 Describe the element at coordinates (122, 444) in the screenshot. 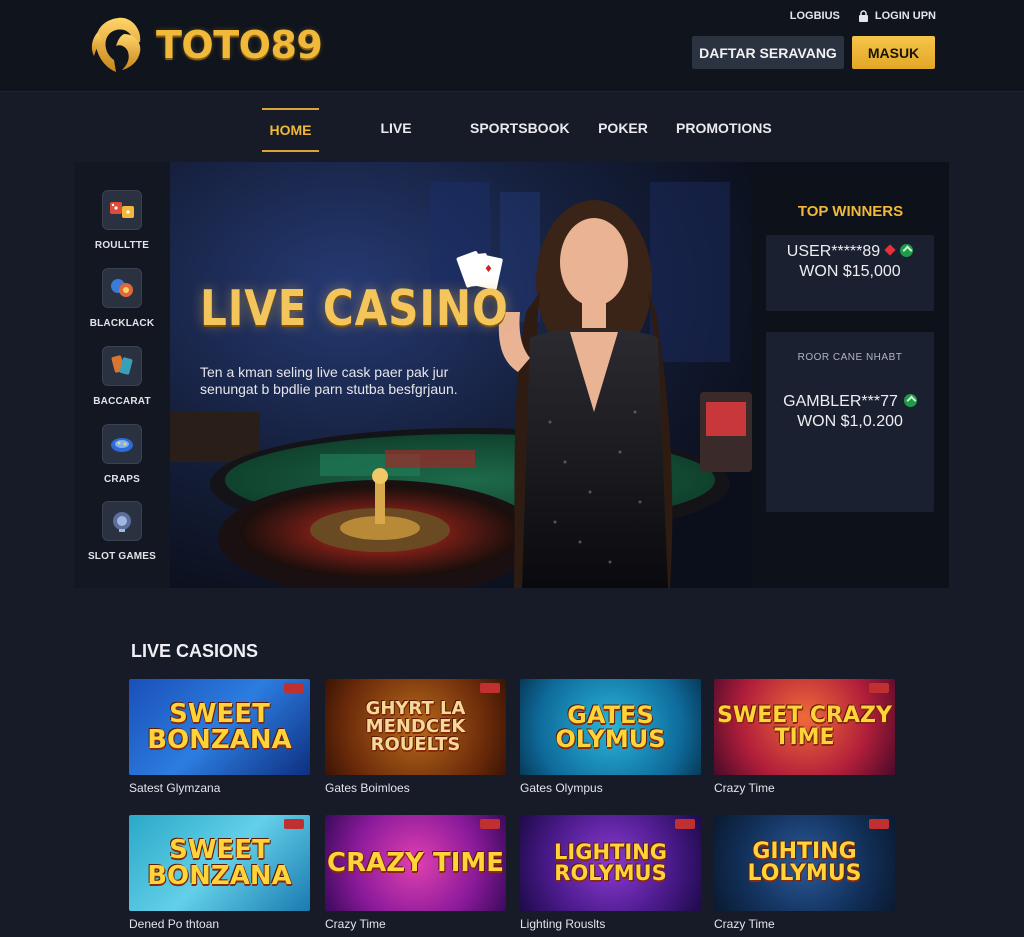

I see `craps-table-icon` at that location.